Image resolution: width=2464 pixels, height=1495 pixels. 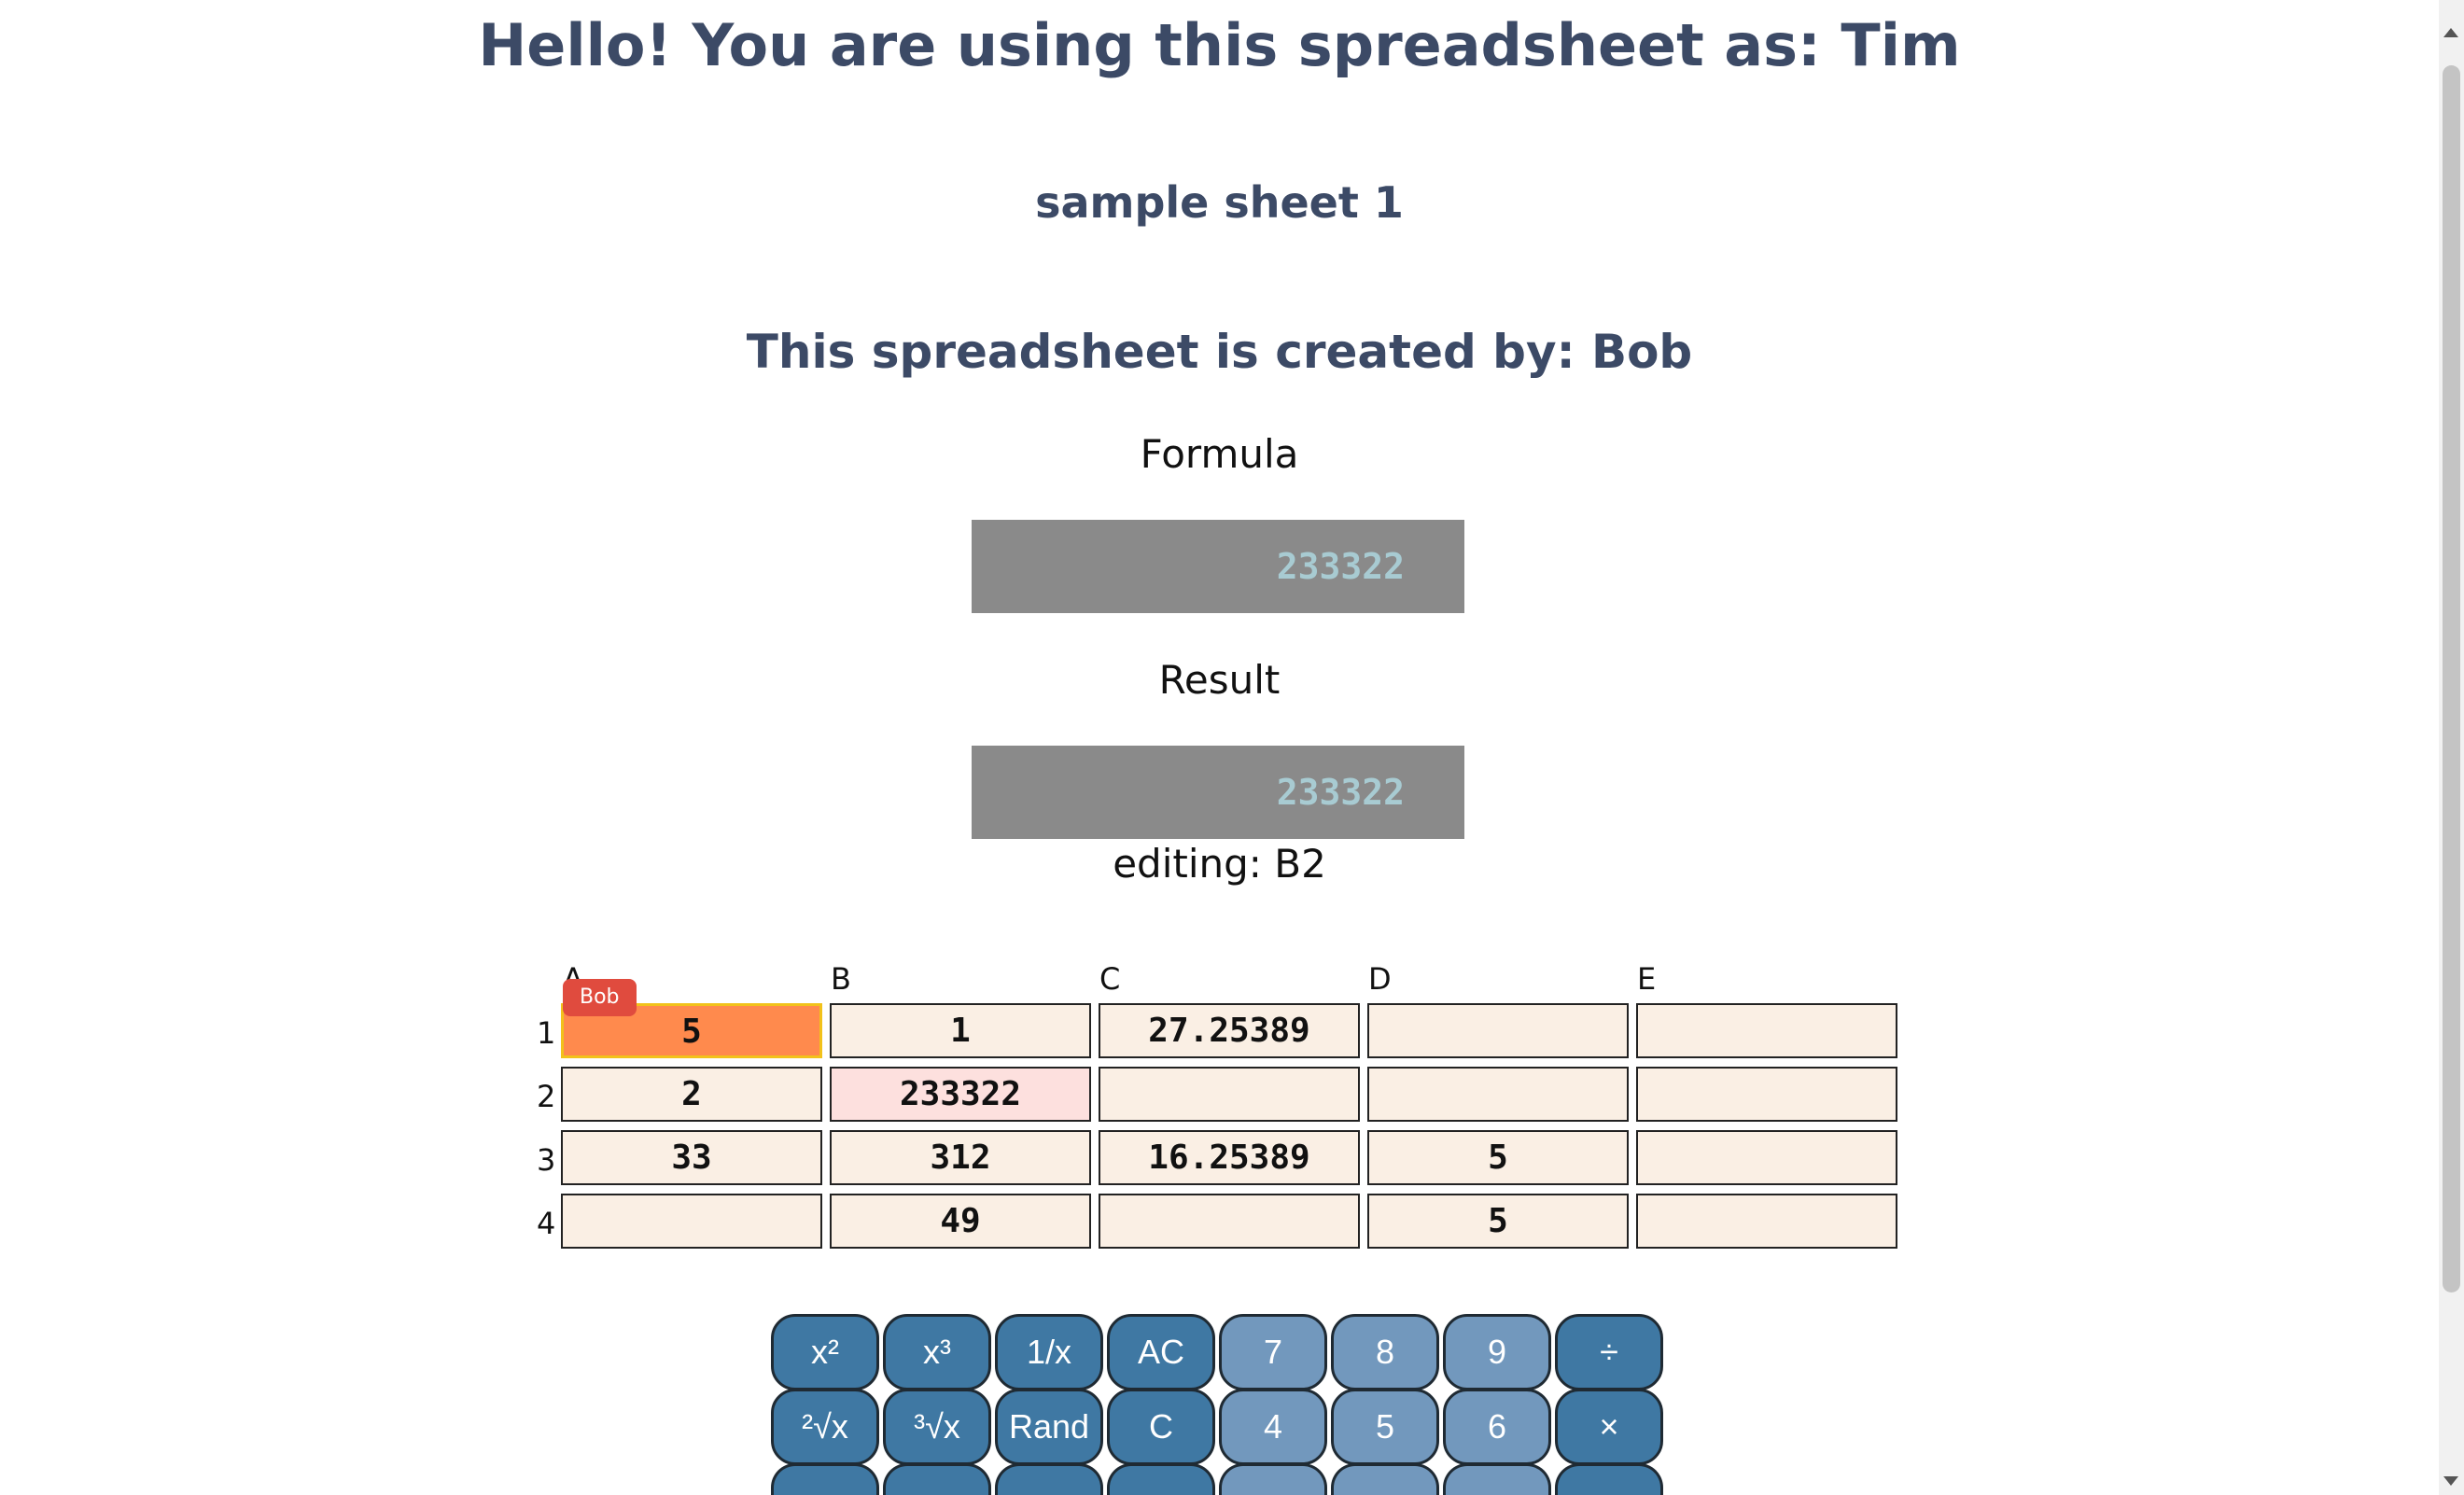 I want to click on row-header-1: 1, so click(x=546, y=1033).